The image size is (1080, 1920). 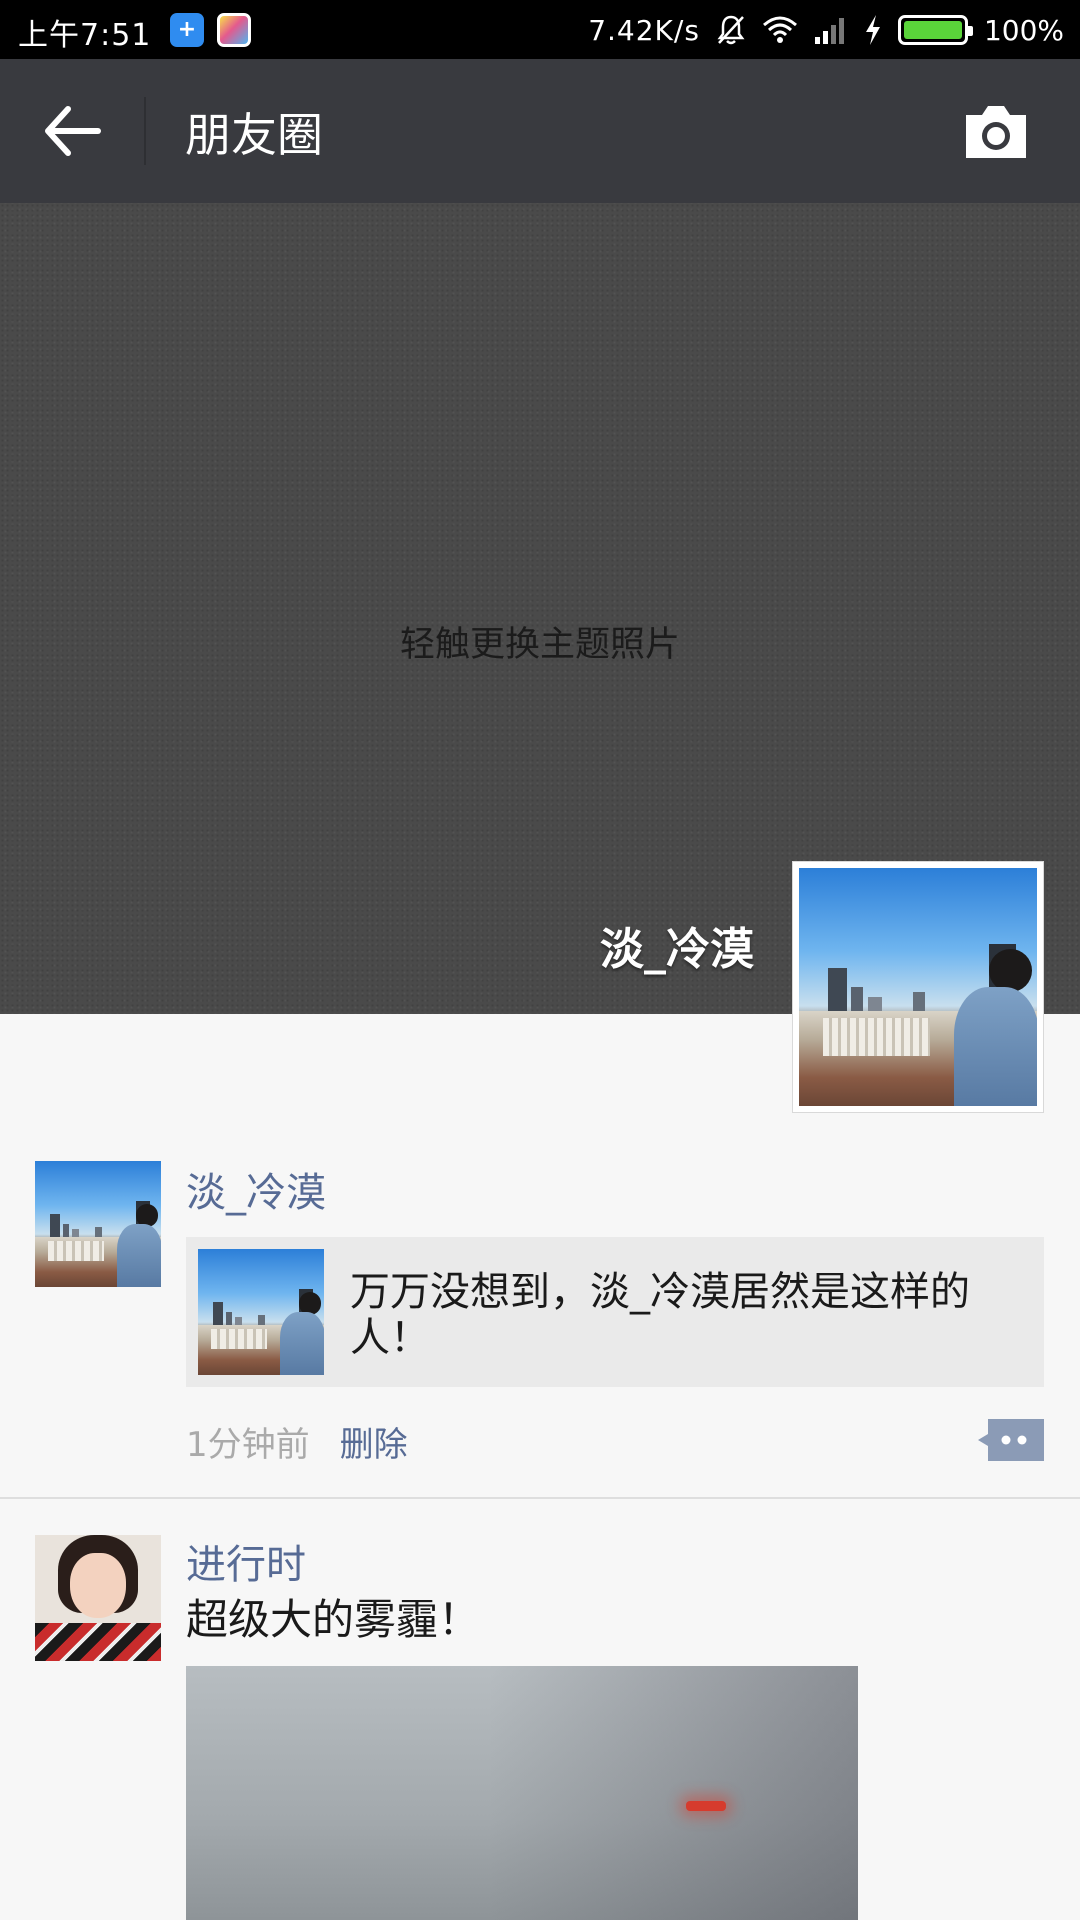 What do you see at coordinates (996, 132) in the screenshot?
I see `camera-icon` at bounding box center [996, 132].